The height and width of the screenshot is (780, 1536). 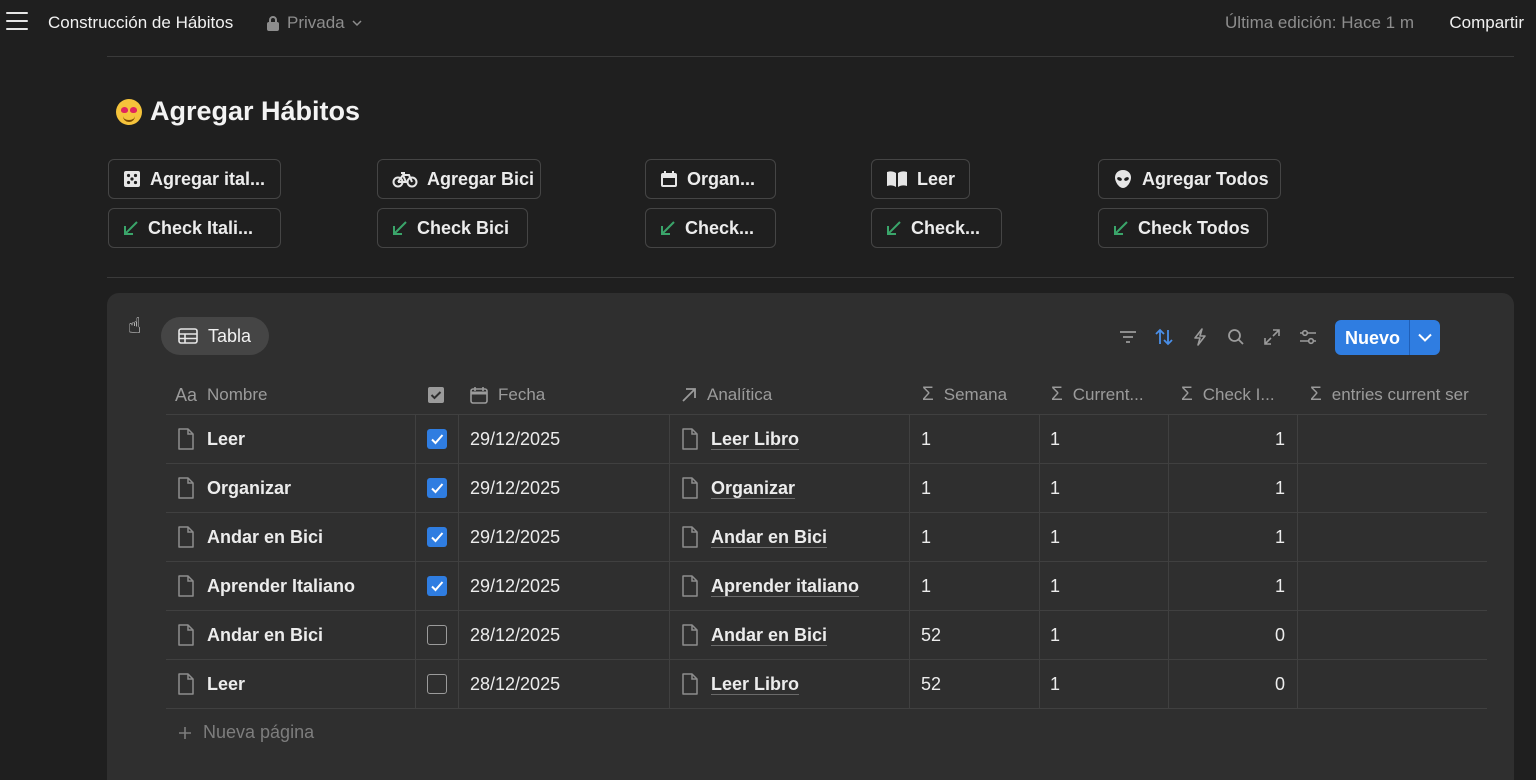 I want to click on column-header-entries: Σ entries current ser, so click(x=1398, y=395).